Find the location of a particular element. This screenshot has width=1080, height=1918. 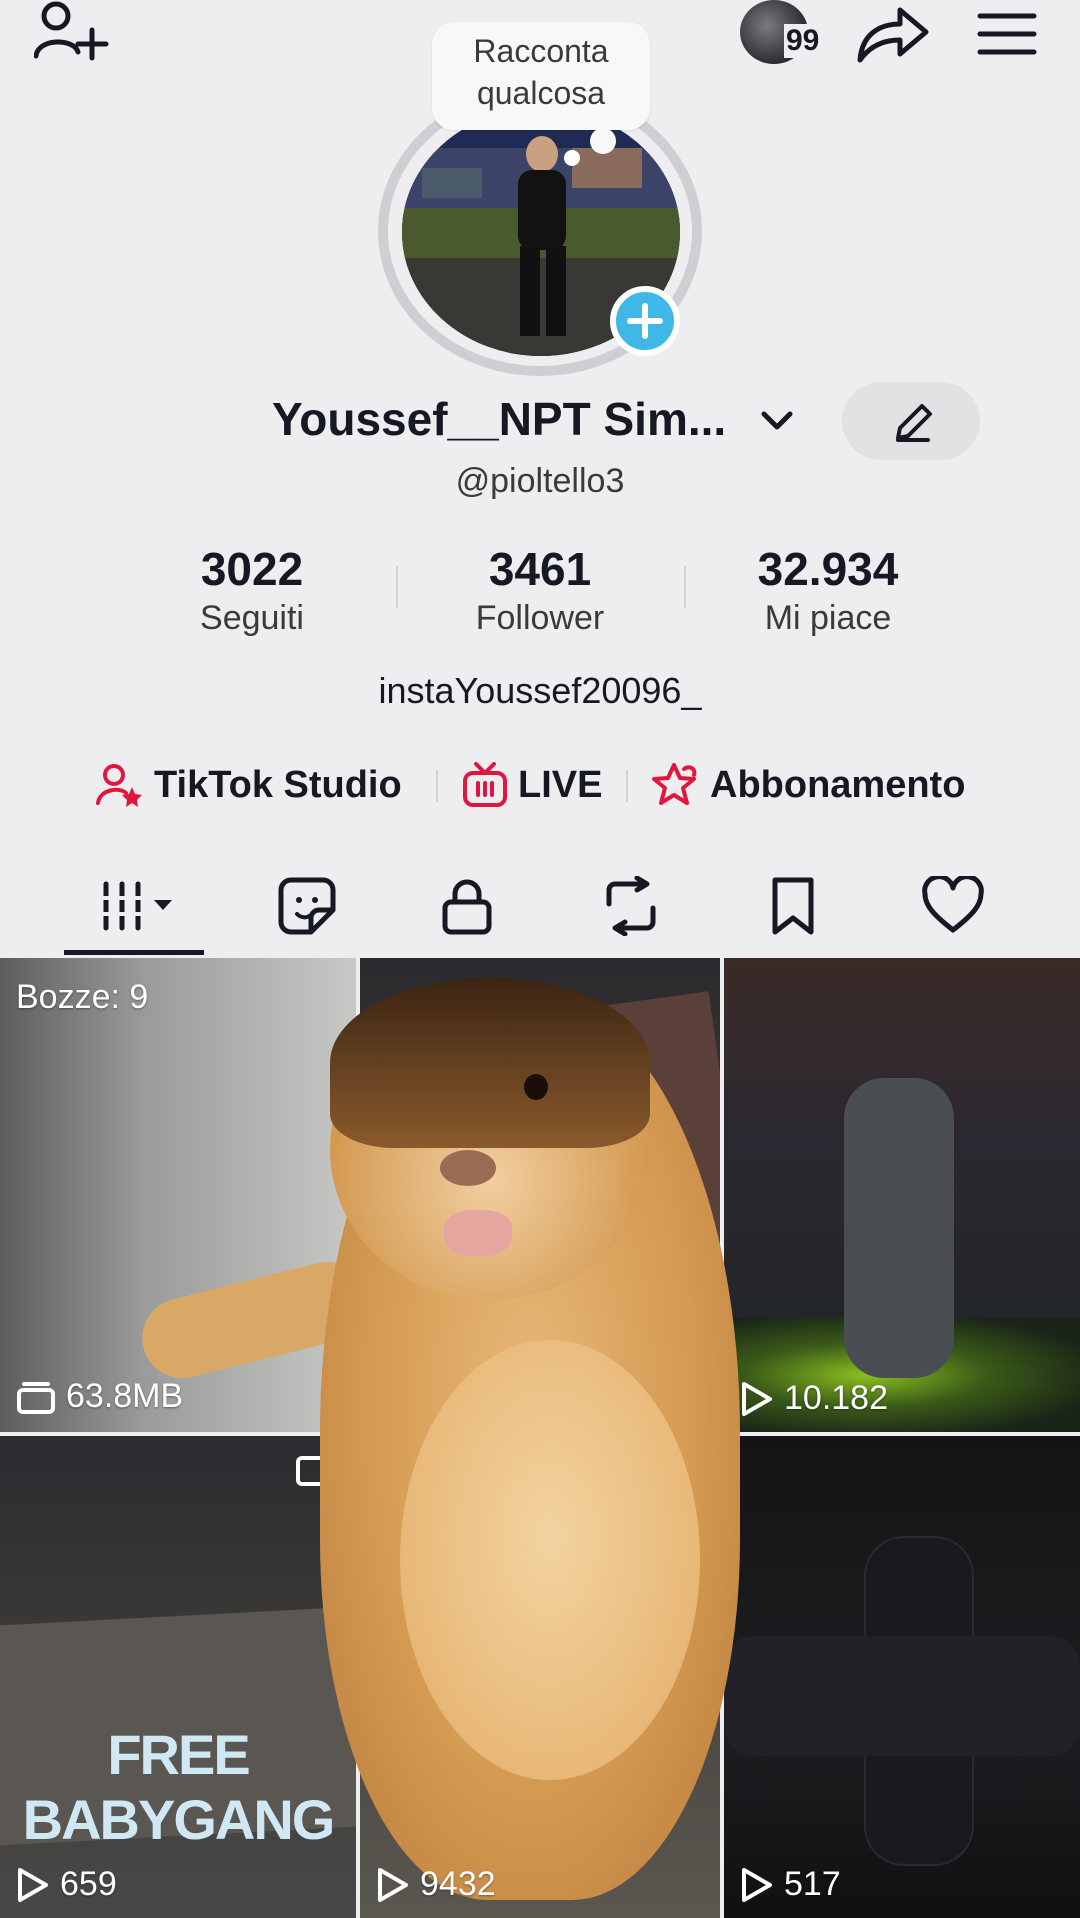

bookmark-icon is located at coordinates (793, 906).